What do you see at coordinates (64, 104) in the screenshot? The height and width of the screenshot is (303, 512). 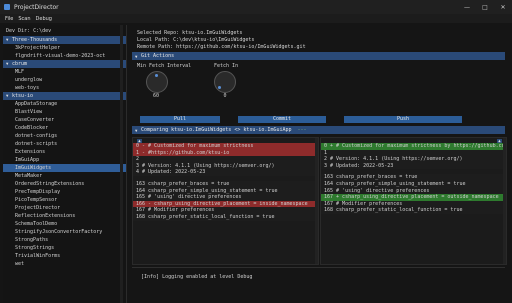 I see `repo-list-item: AppDataStorage` at bounding box center [64, 104].